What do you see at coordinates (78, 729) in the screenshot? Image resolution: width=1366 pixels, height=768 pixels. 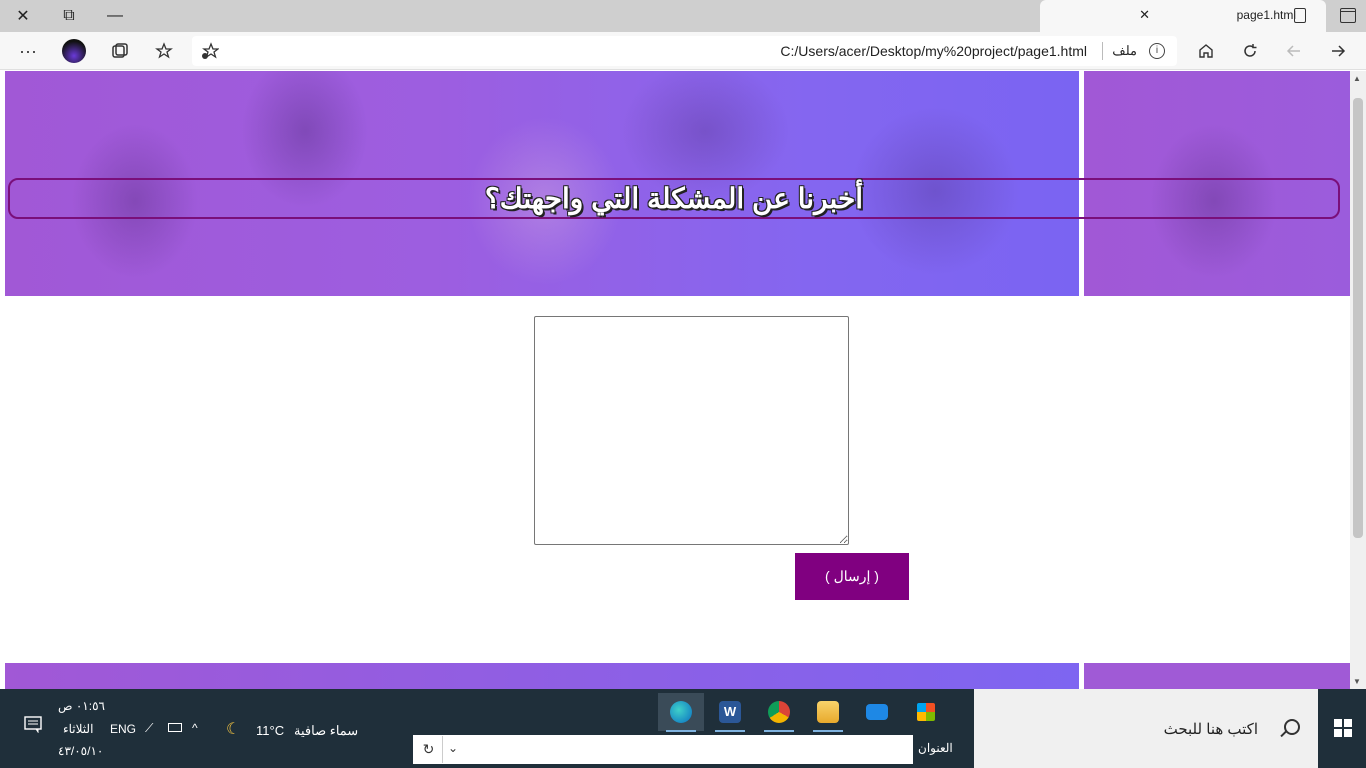 I see `clock-day: الثلاثاء` at bounding box center [78, 729].